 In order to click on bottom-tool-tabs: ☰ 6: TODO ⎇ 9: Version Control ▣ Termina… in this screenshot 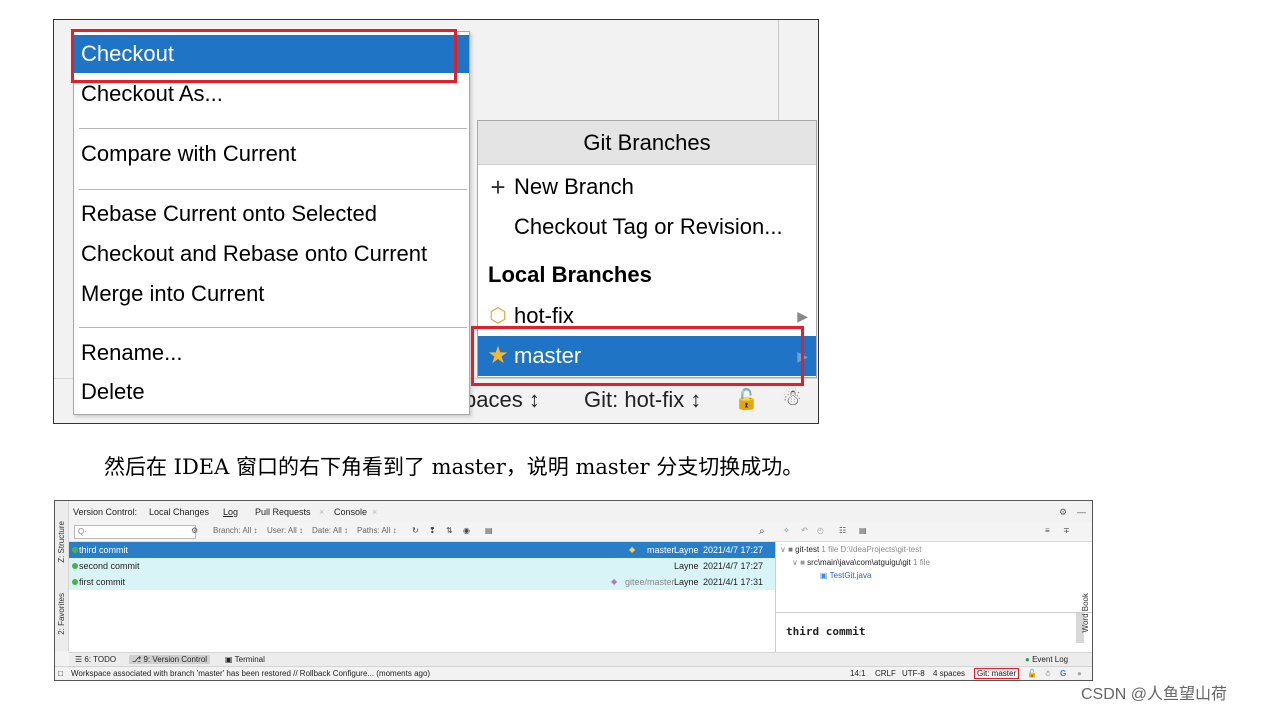, I will do `click(580, 659)`.